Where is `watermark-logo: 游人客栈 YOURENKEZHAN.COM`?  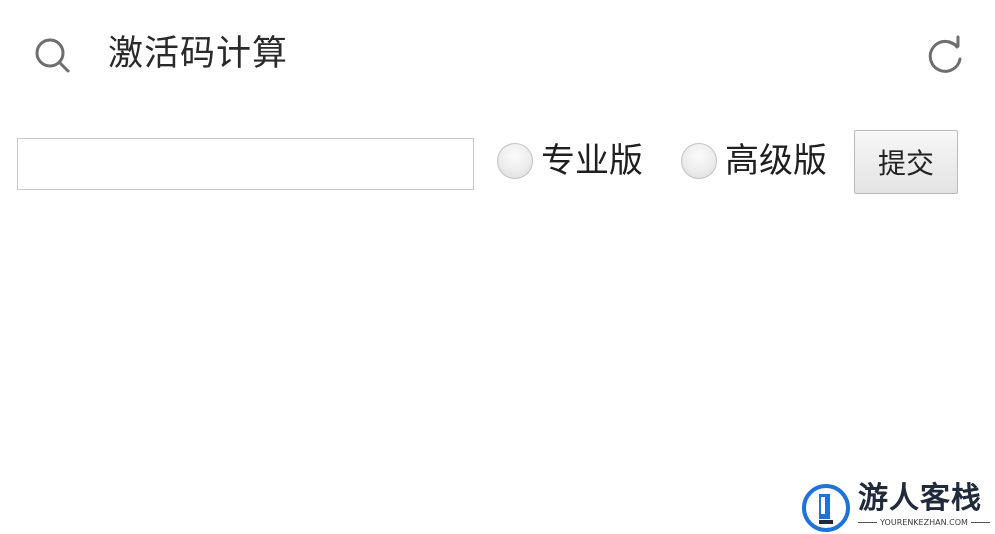 watermark-logo: 游人客栈 YOURENKEZHAN.COM is located at coordinates (897, 507).